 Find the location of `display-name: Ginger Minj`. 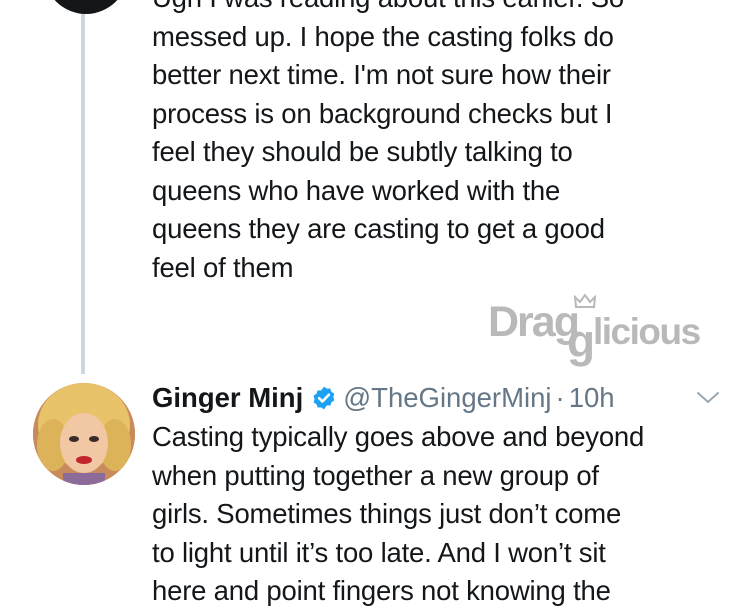

display-name: Ginger Minj is located at coordinates (227, 398).